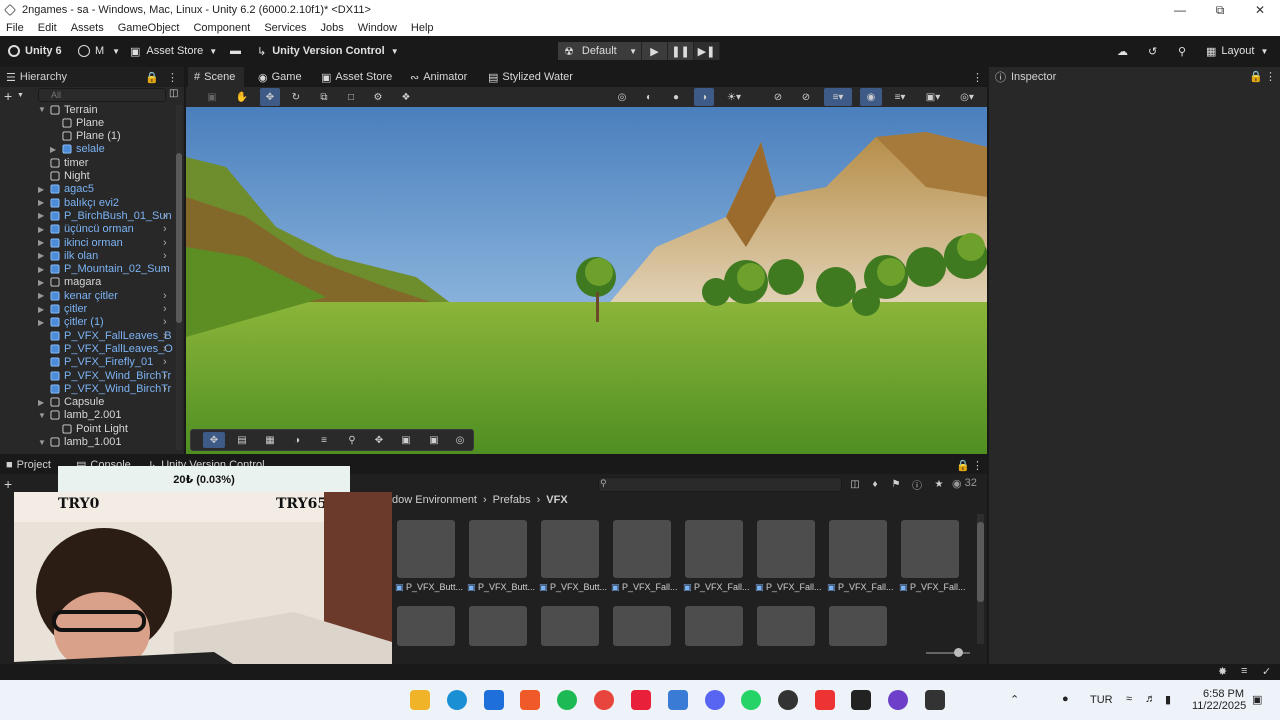  I want to click on zoom-slider, so click(948, 652).